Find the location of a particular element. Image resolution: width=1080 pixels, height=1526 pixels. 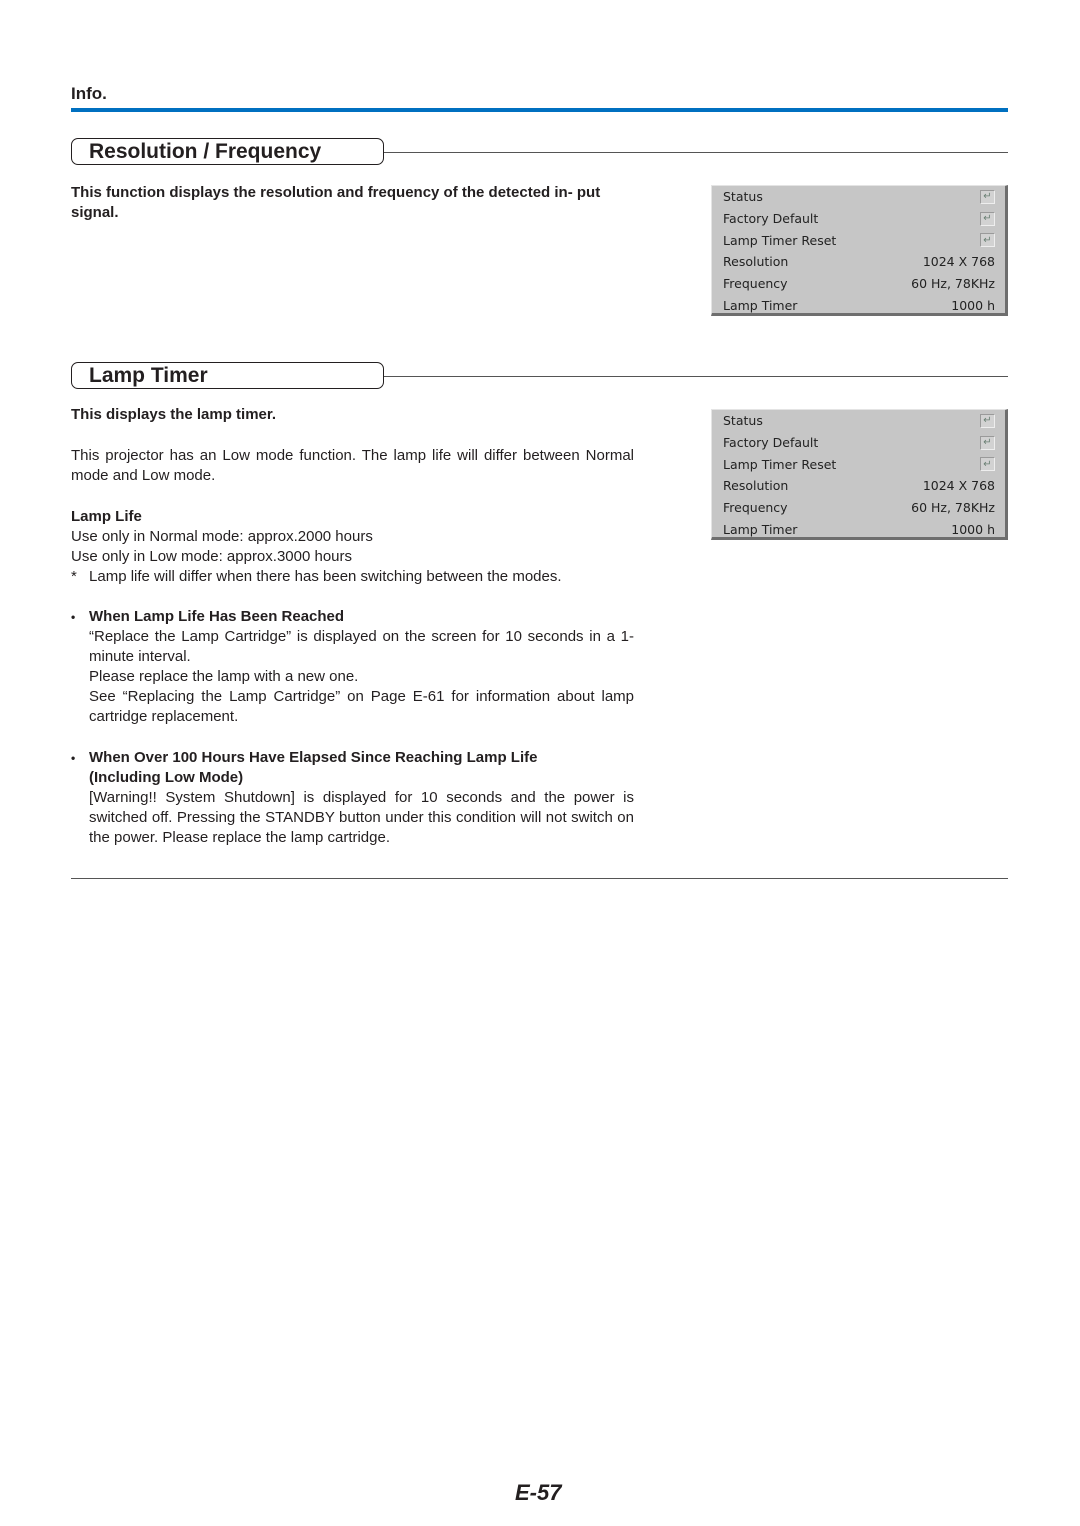

section-label: Info. is located at coordinates (89, 93).